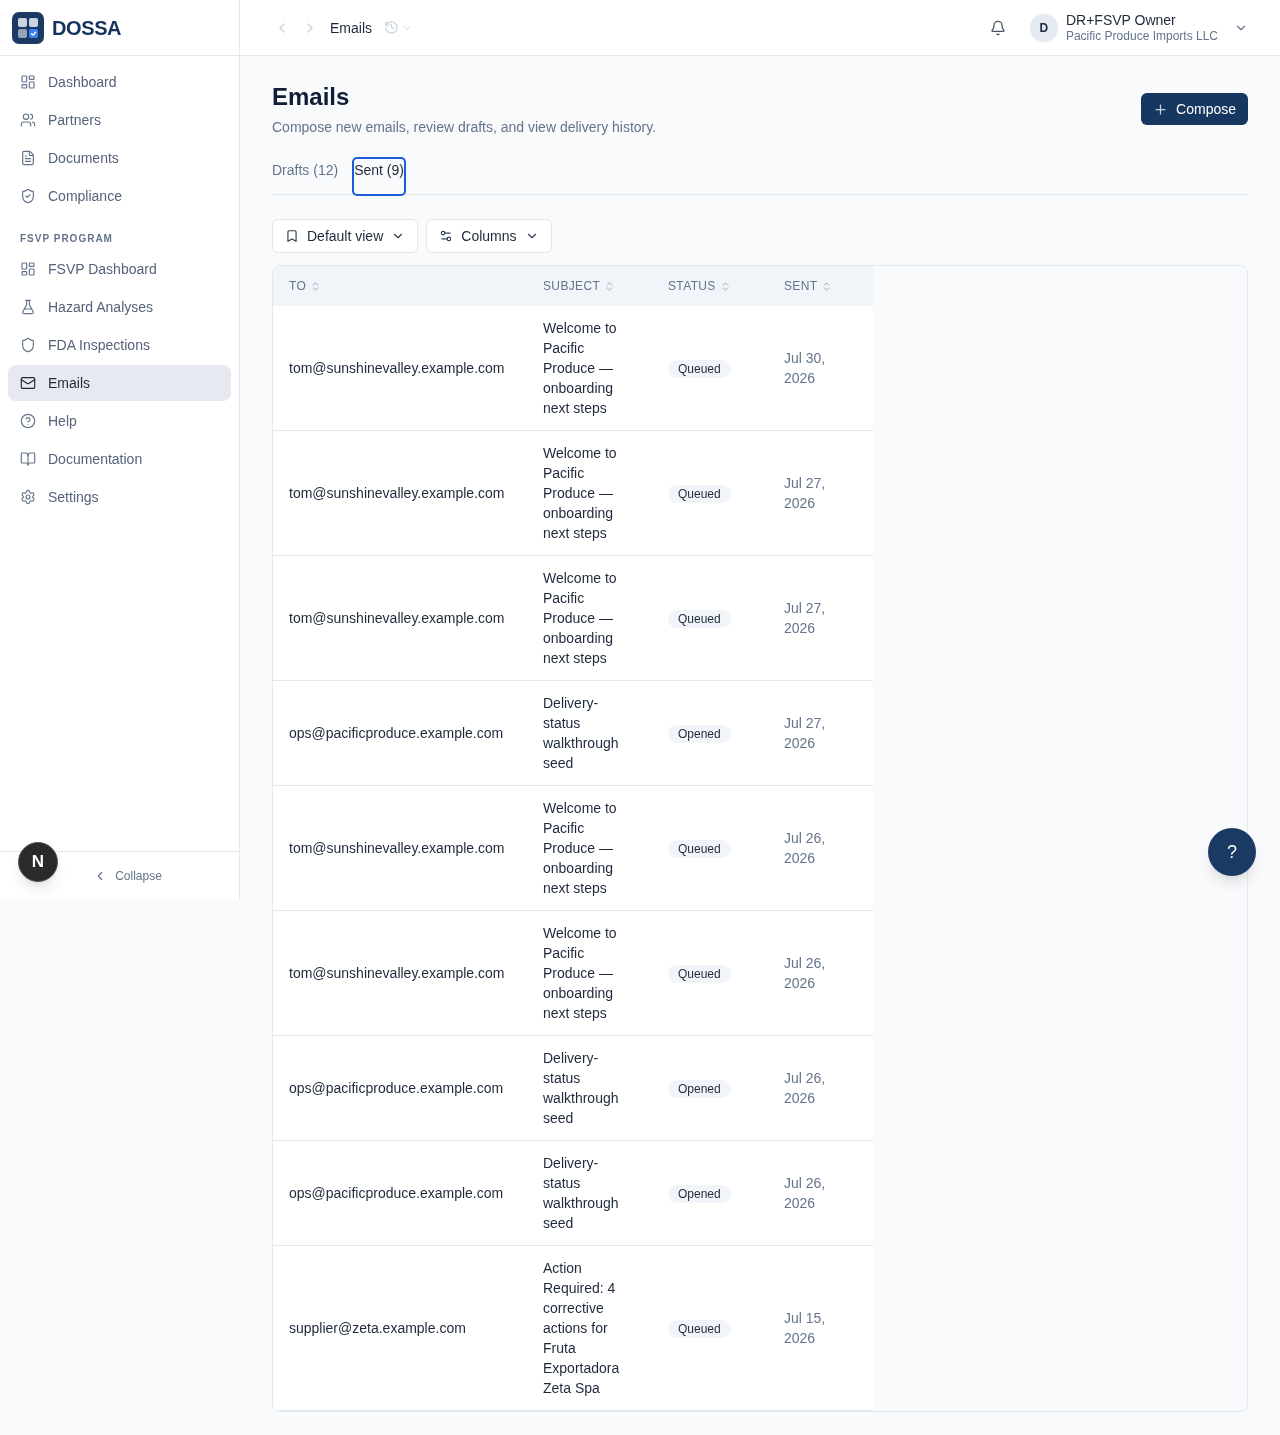 This screenshot has width=1280, height=1435. What do you see at coordinates (345, 236) in the screenshot?
I see `view-select-button: Default view` at bounding box center [345, 236].